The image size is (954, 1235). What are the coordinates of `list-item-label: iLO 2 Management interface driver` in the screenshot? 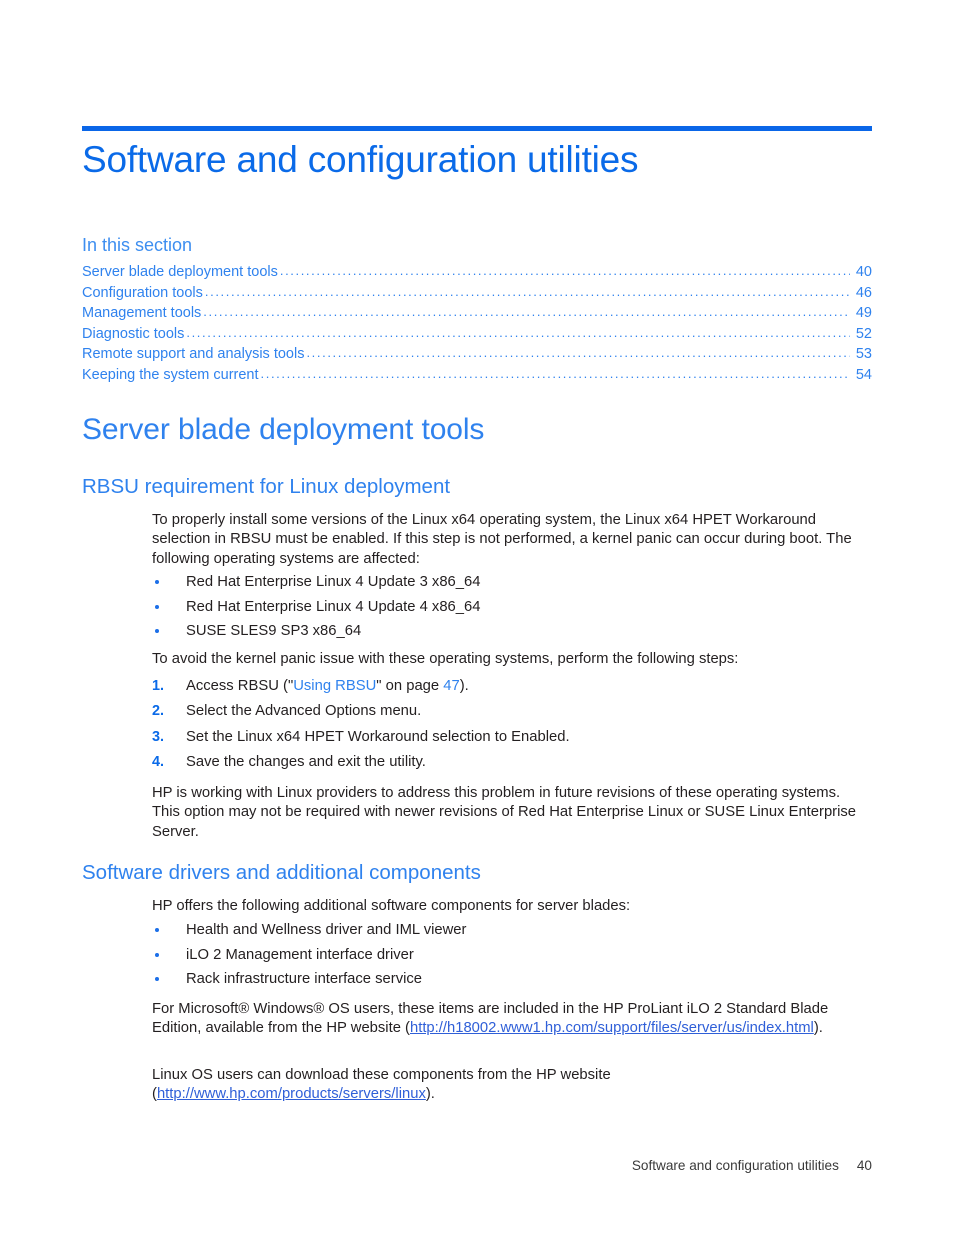 It's located at (300, 954).